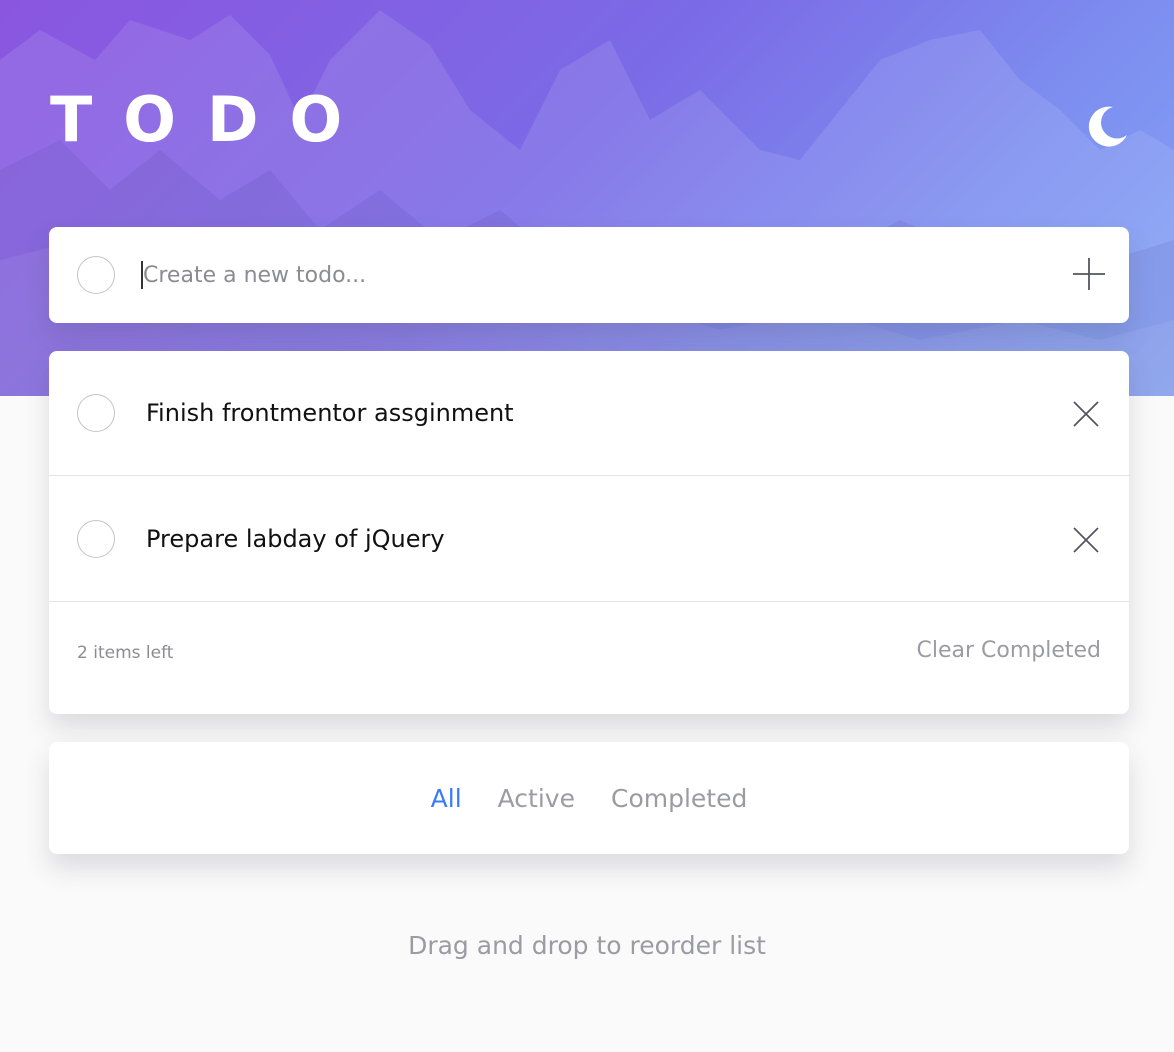 Image resolution: width=1174 pixels, height=1052 pixels. What do you see at coordinates (1008, 650) in the screenshot?
I see `clear-completed-button: Clear Completed` at bounding box center [1008, 650].